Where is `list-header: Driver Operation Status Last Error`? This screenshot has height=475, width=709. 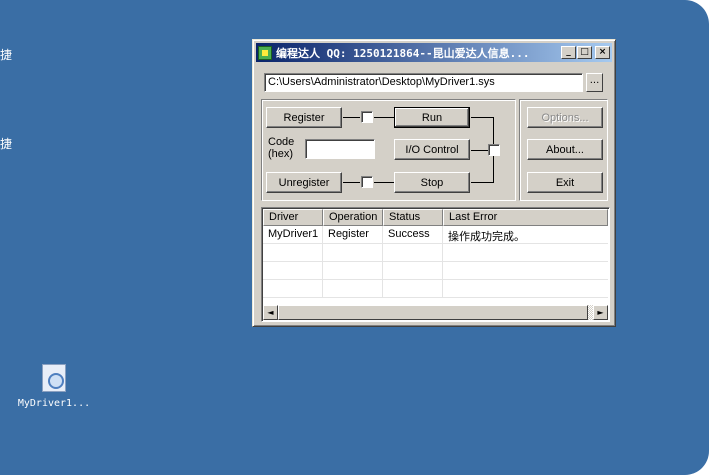
list-header: Driver Operation Status Last Error is located at coordinates (435, 217).